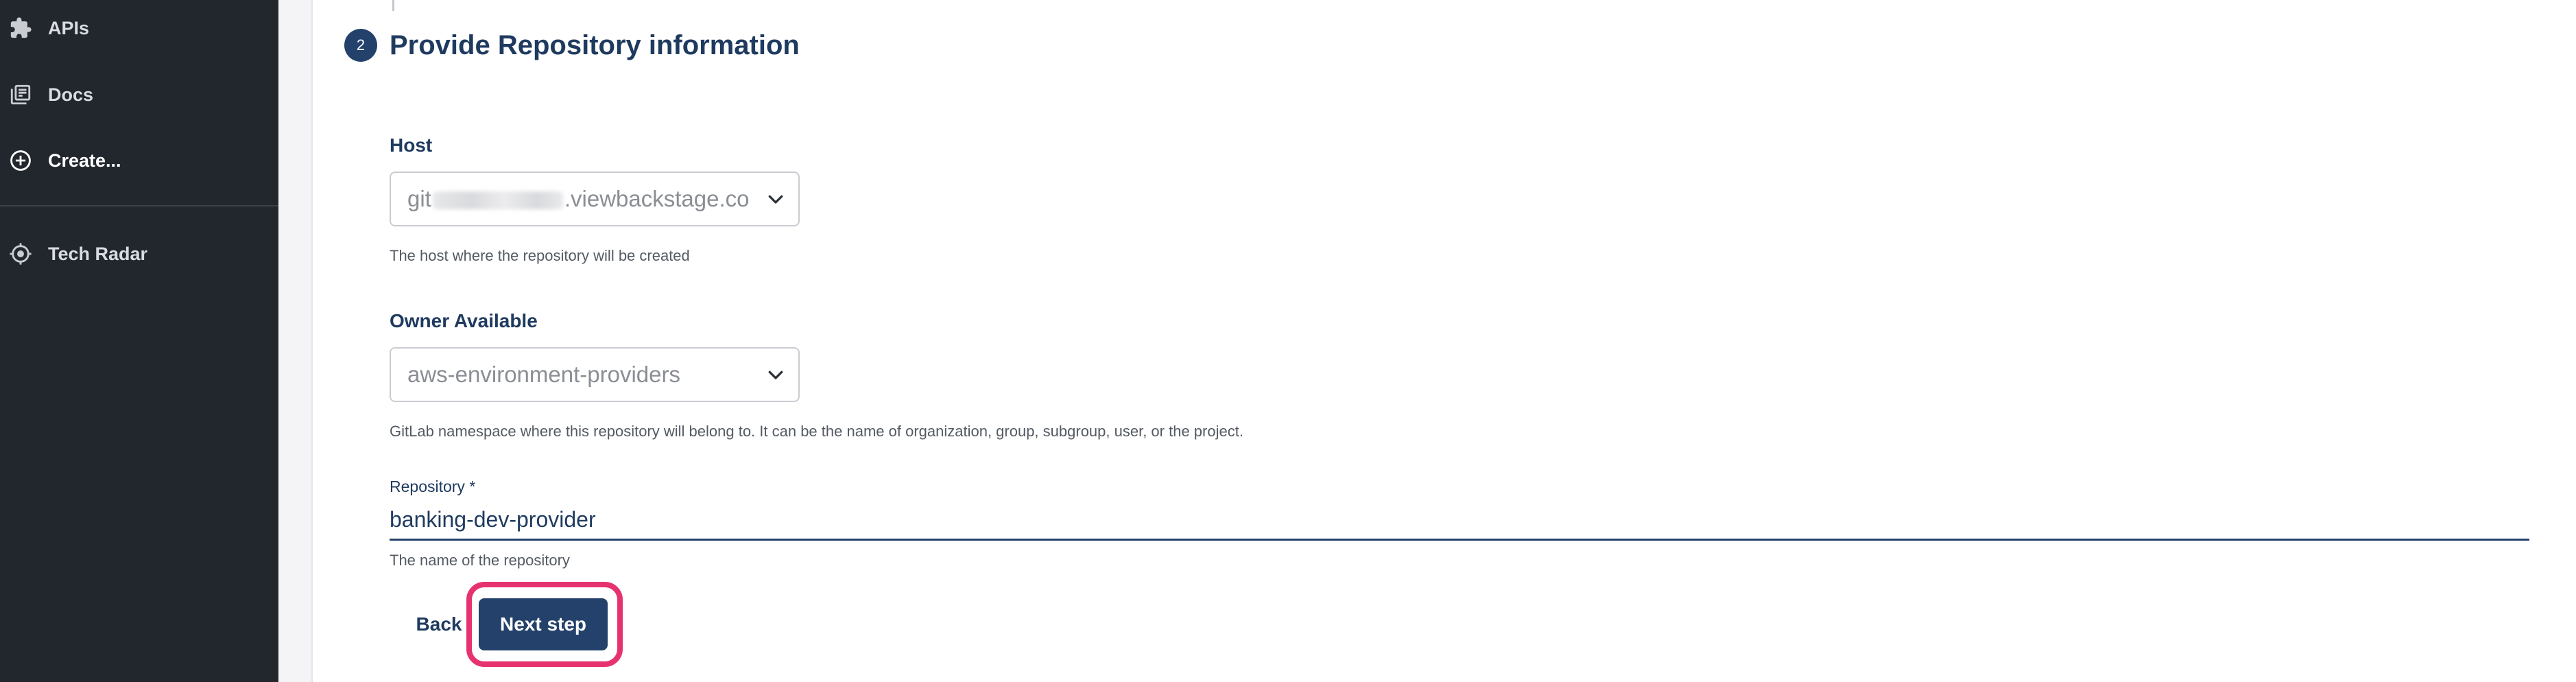  What do you see at coordinates (411, 145) in the screenshot?
I see `host-label: Host` at bounding box center [411, 145].